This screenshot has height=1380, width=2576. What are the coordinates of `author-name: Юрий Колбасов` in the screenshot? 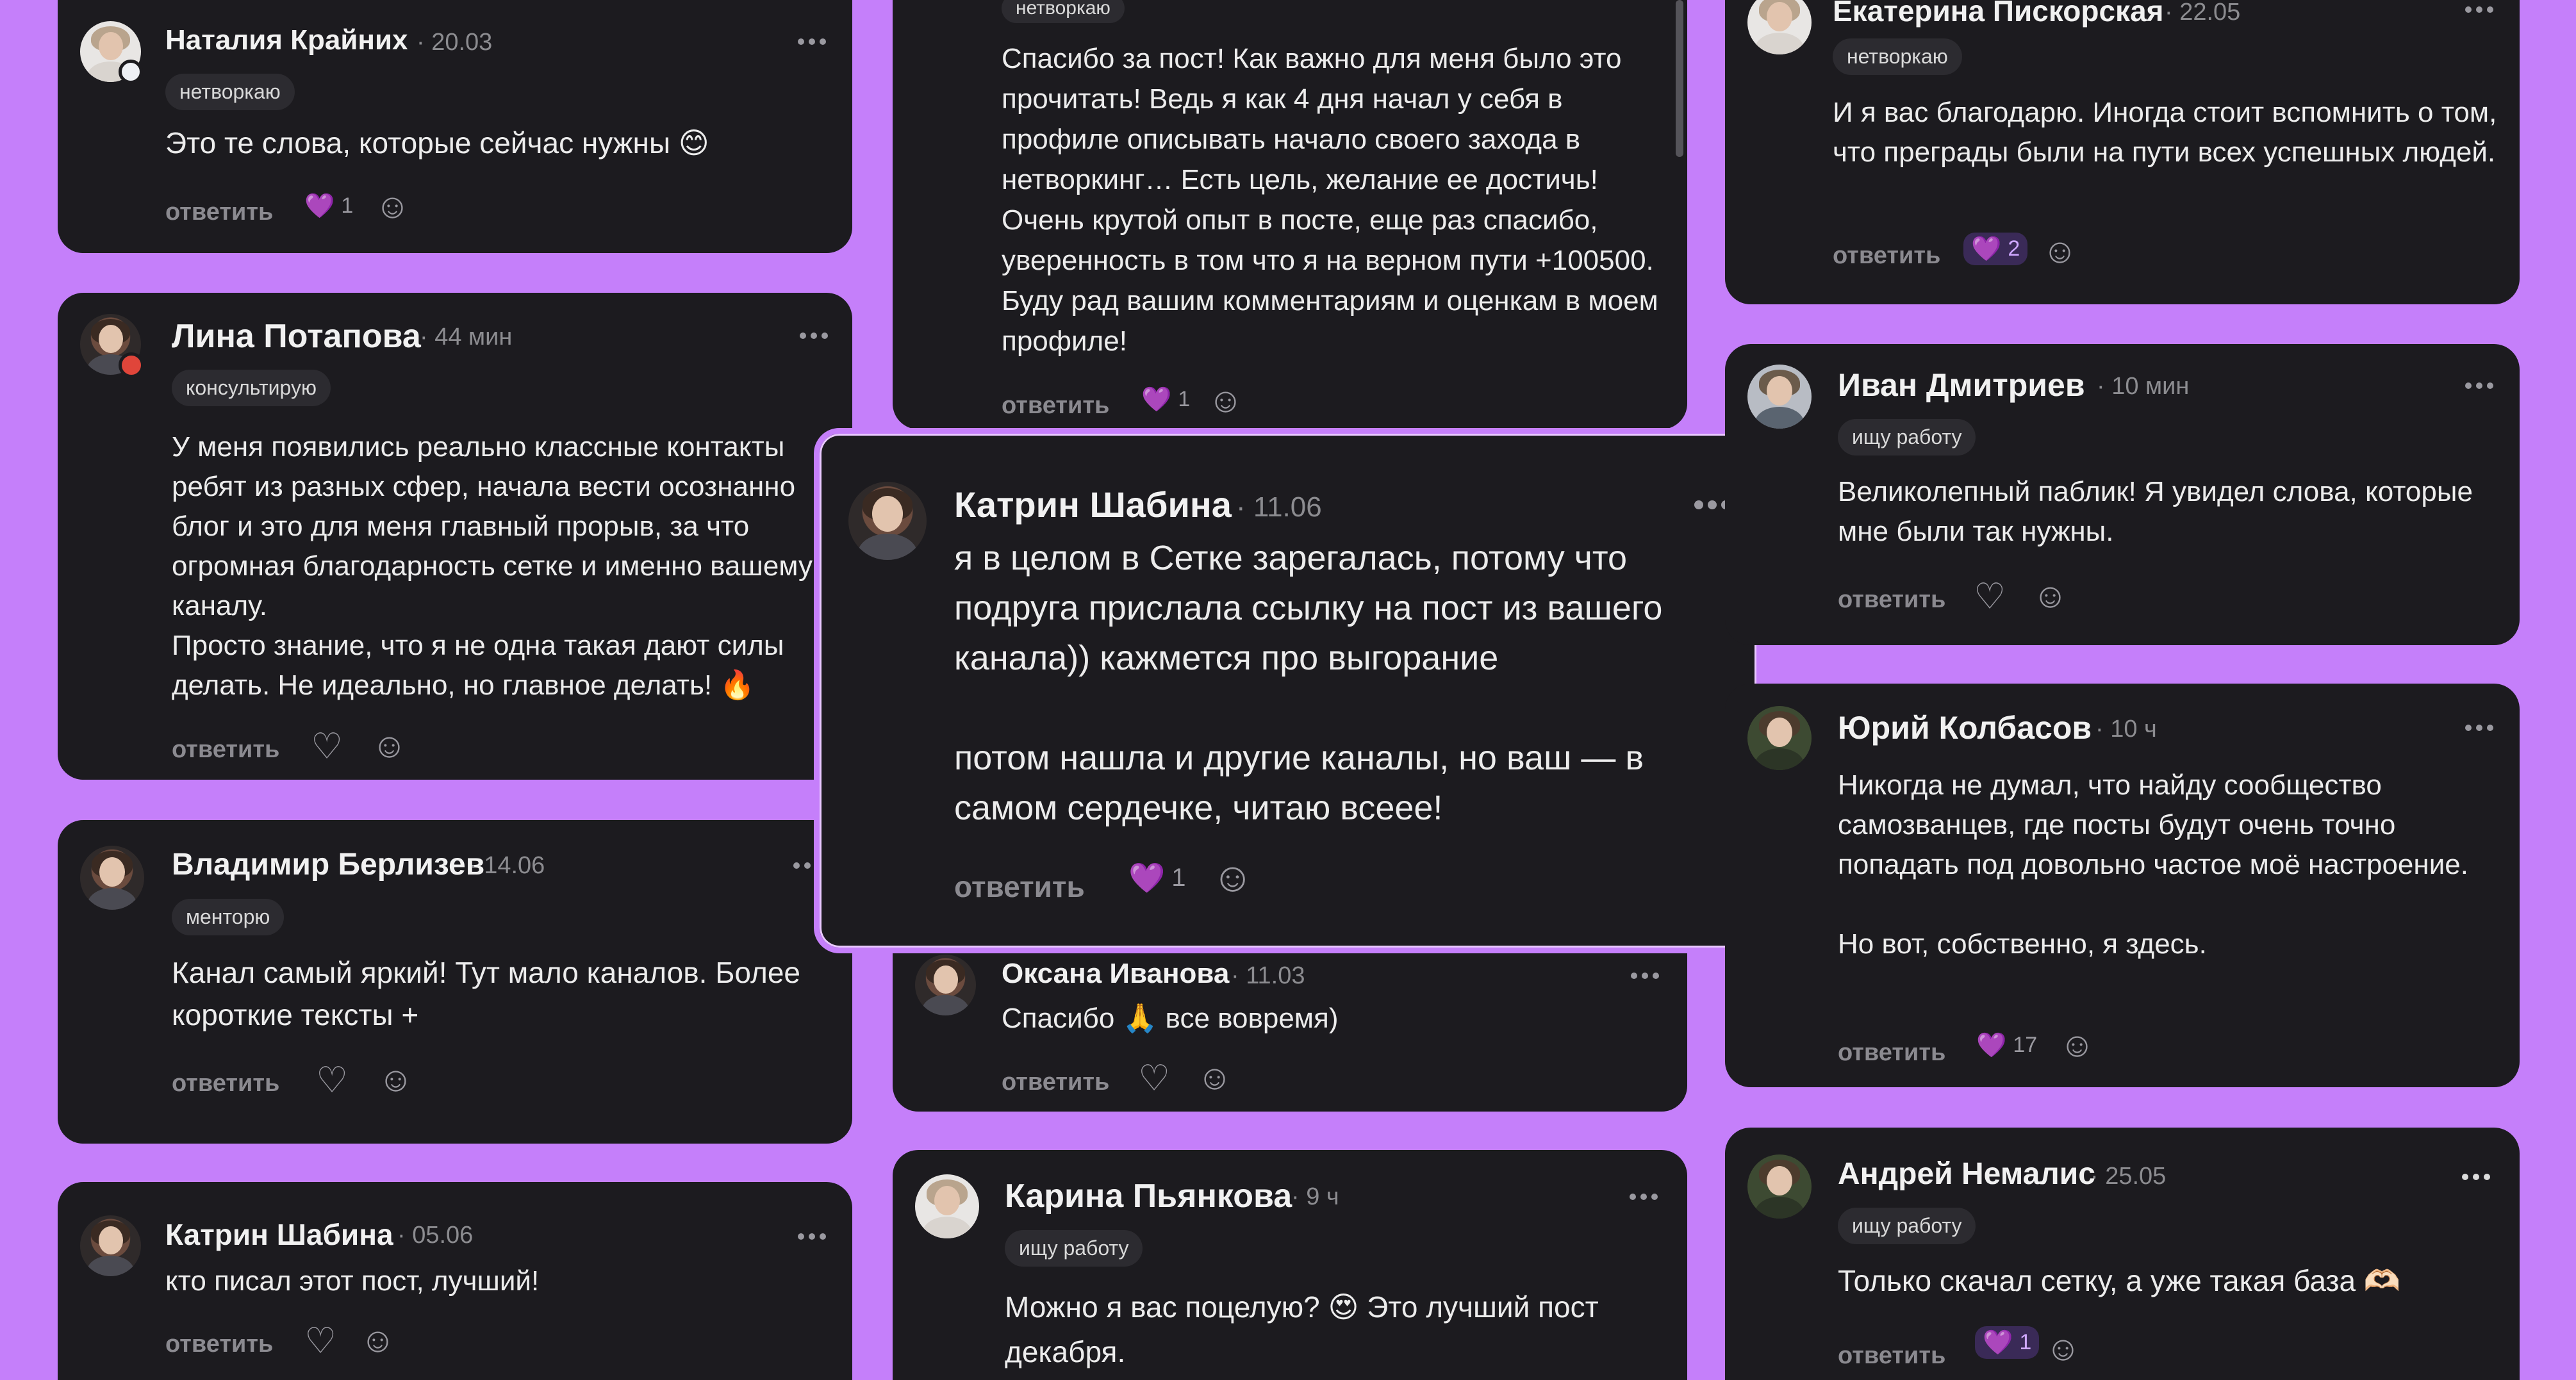 It's located at (1965, 727).